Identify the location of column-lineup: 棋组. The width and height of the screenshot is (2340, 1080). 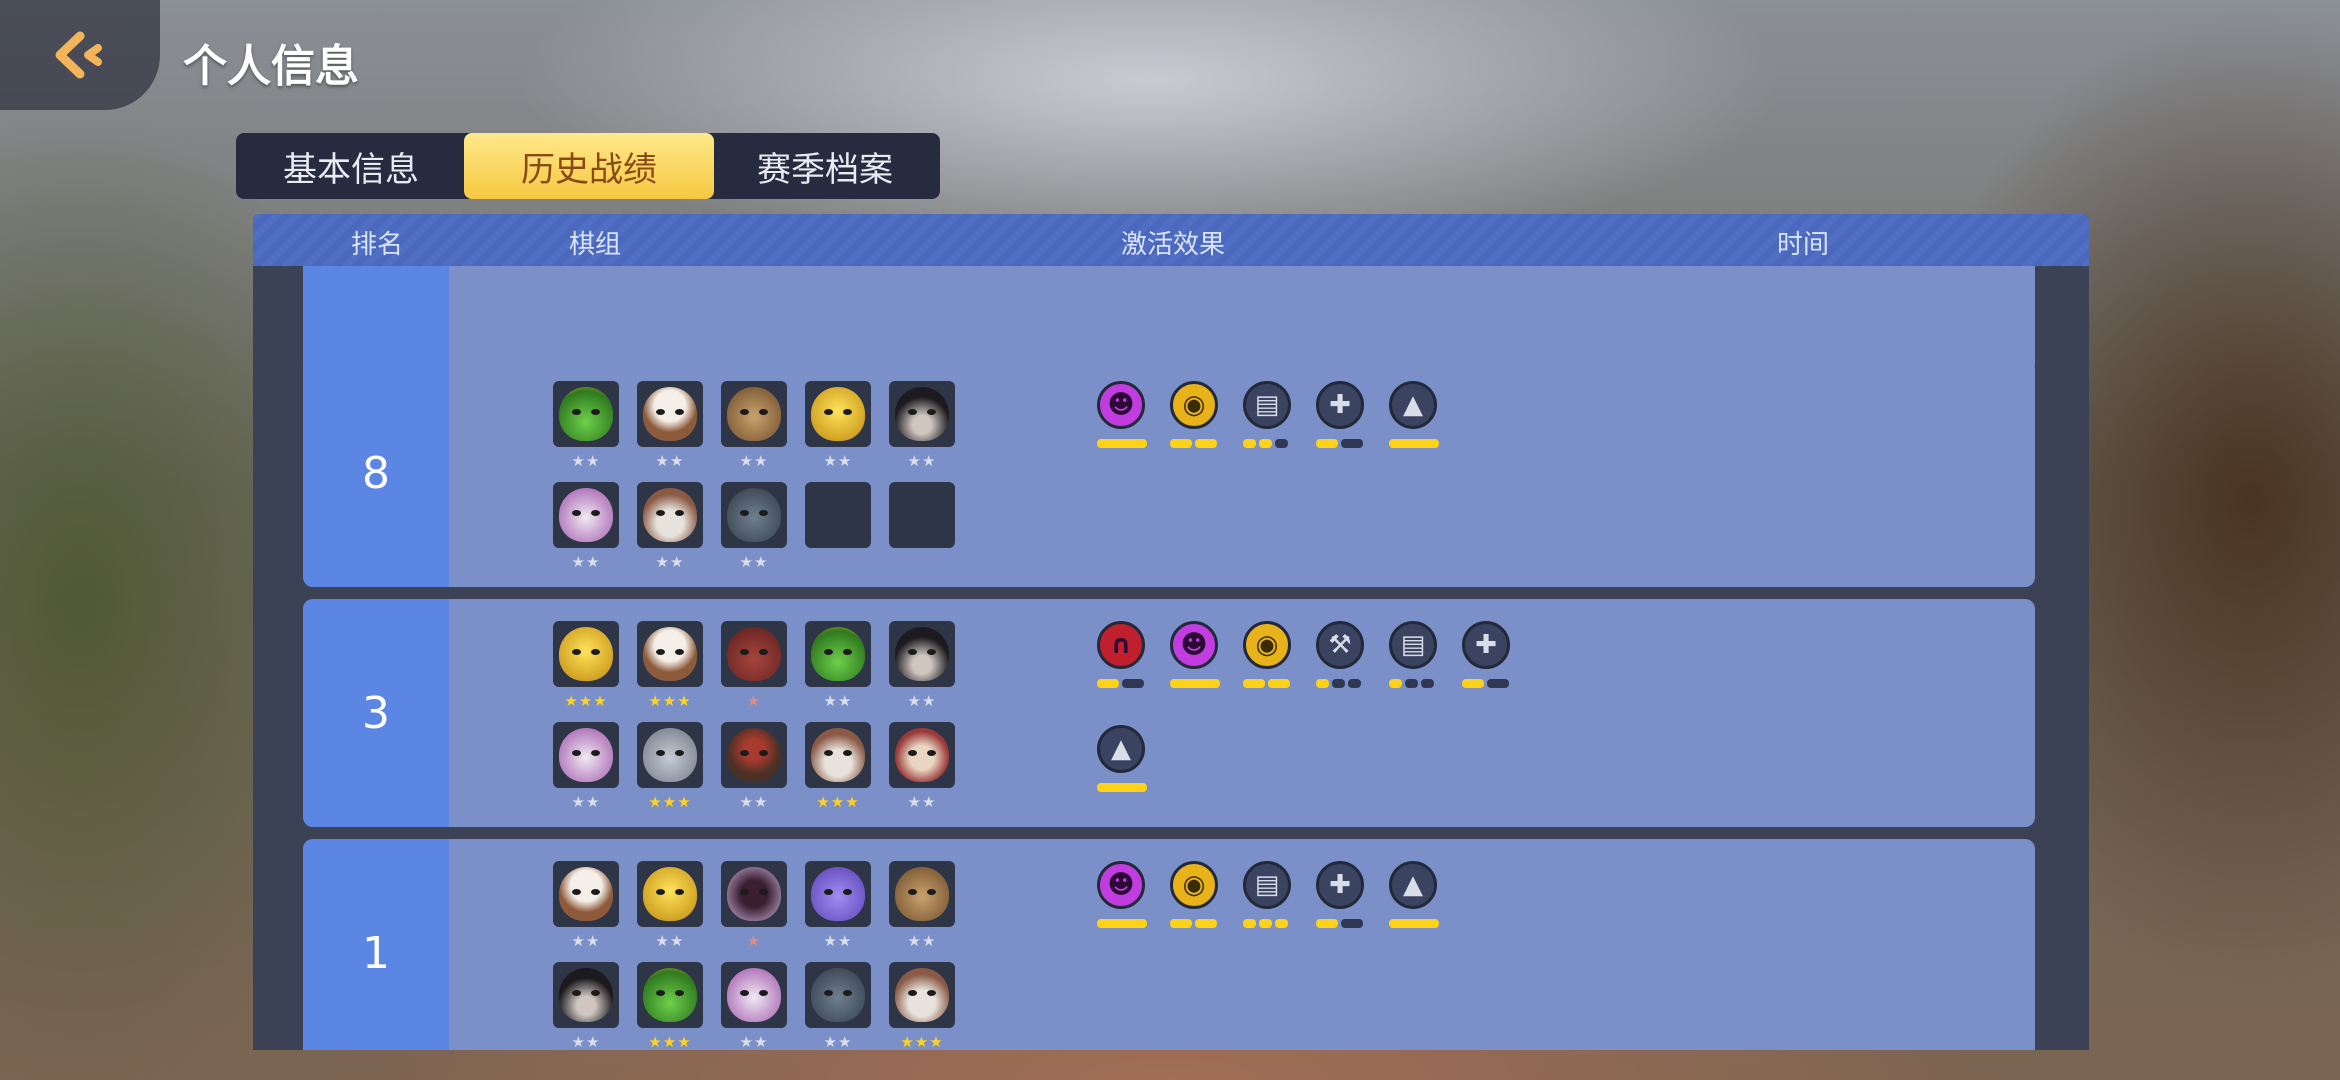
(595, 245).